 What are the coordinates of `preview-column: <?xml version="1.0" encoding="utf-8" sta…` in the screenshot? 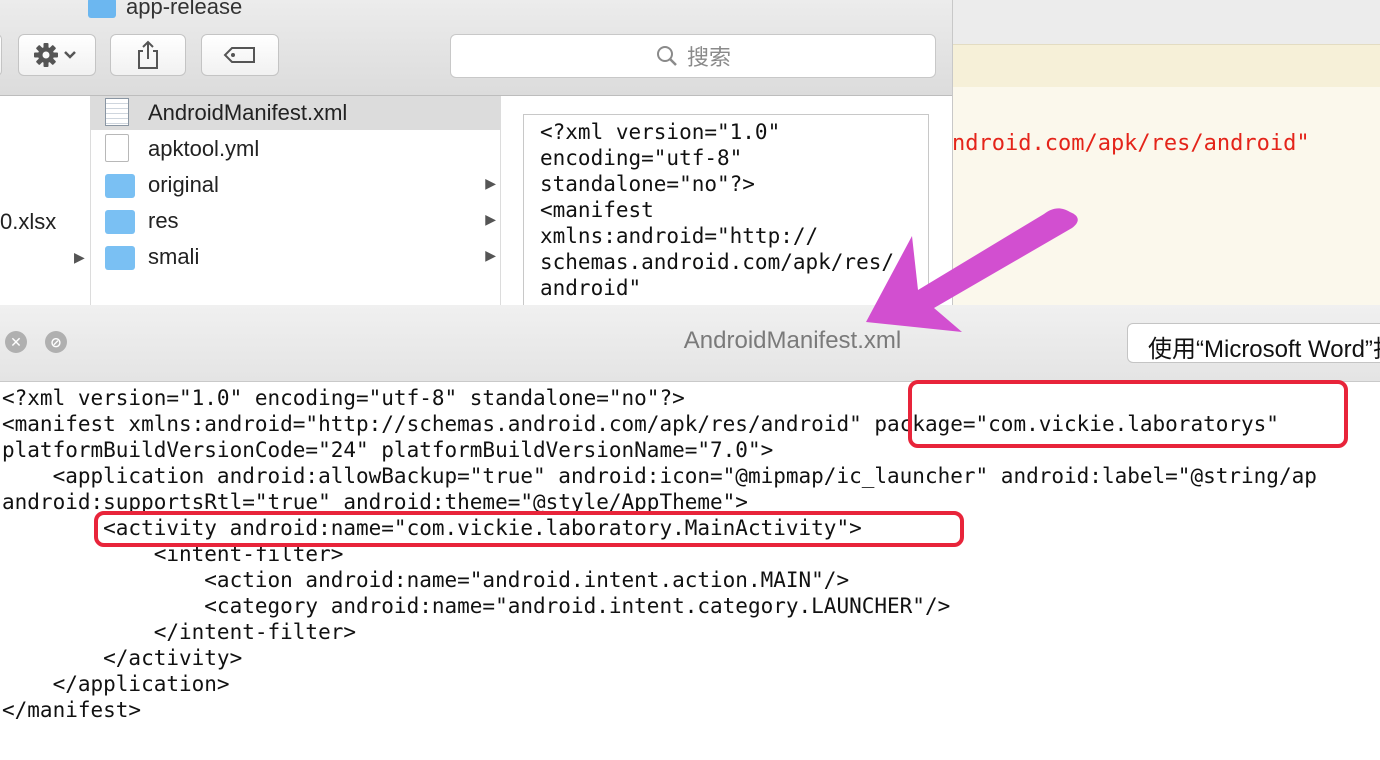 It's located at (726, 205).